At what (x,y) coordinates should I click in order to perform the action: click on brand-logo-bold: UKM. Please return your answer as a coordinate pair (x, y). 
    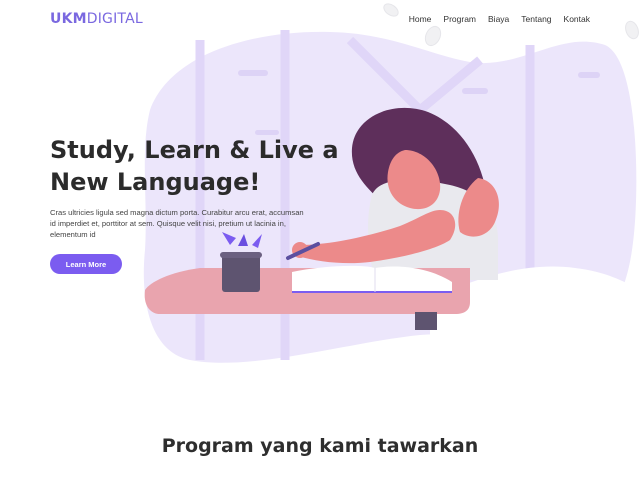
    Looking at the image, I should click on (68, 19).